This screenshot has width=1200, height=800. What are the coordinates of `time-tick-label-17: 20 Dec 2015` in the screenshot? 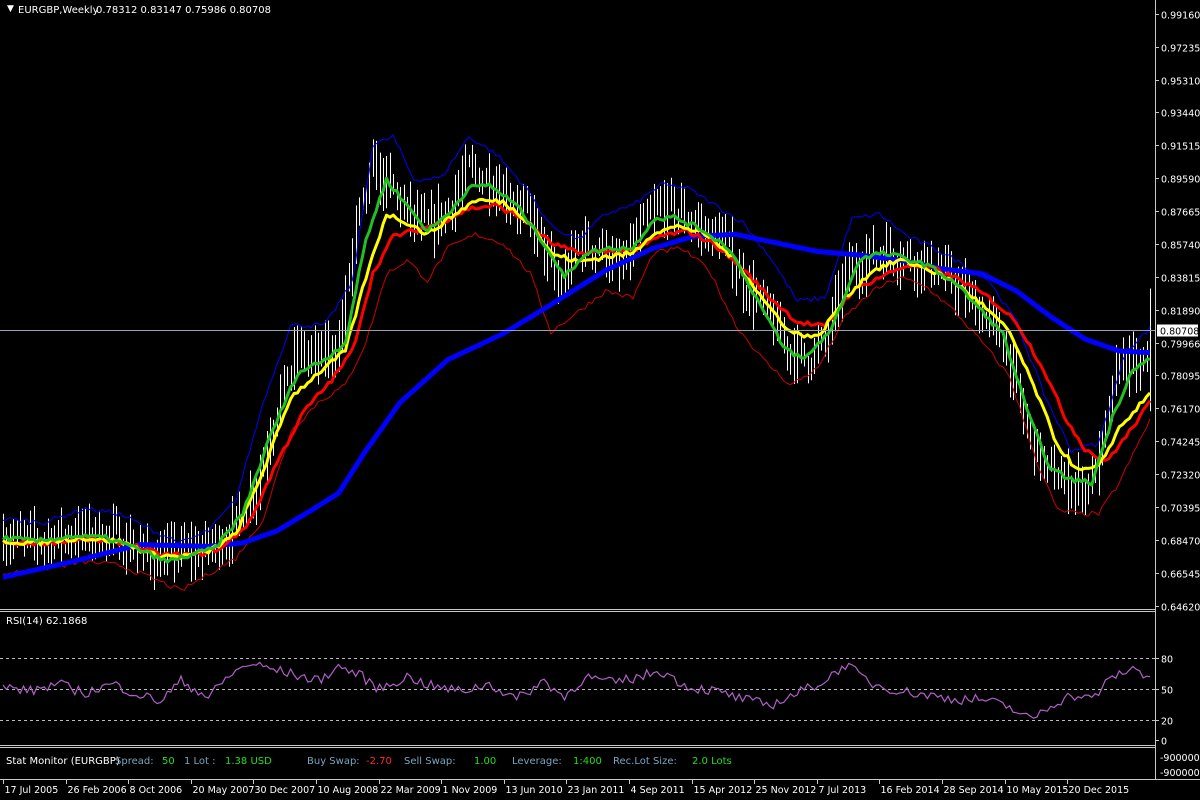 It's located at (1099, 790).